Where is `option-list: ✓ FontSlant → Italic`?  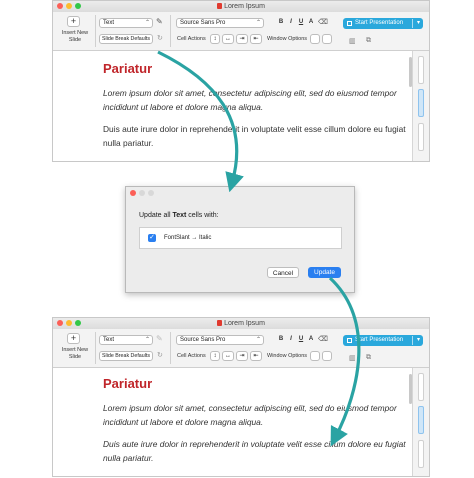
option-list: ✓ FontSlant → Italic is located at coordinates (240, 238).